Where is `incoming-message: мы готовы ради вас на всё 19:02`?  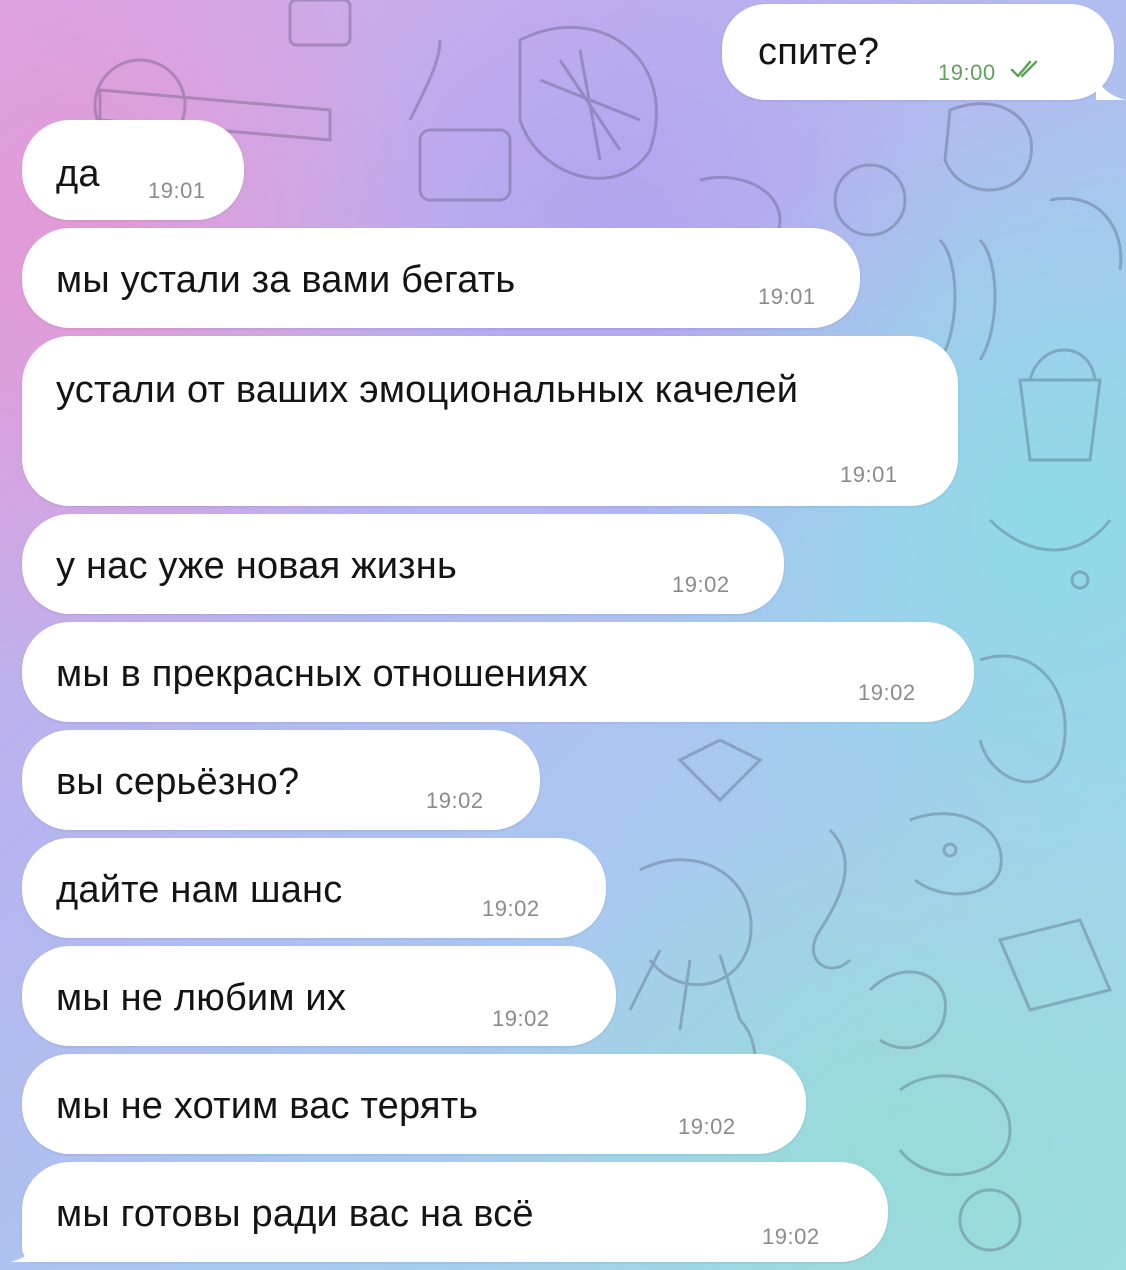 incoming-message: мы готовы ради вас на всё 19:02 is located at coordinates (449, 1212).